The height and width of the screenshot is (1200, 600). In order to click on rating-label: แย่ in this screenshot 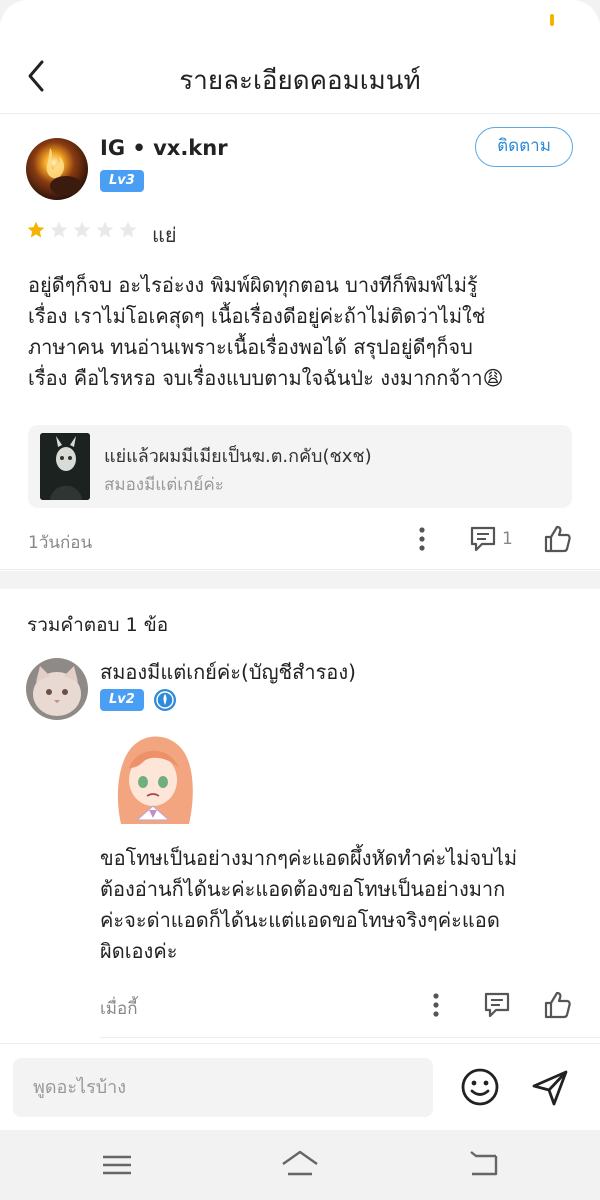, I will do `click(164, 235)`.